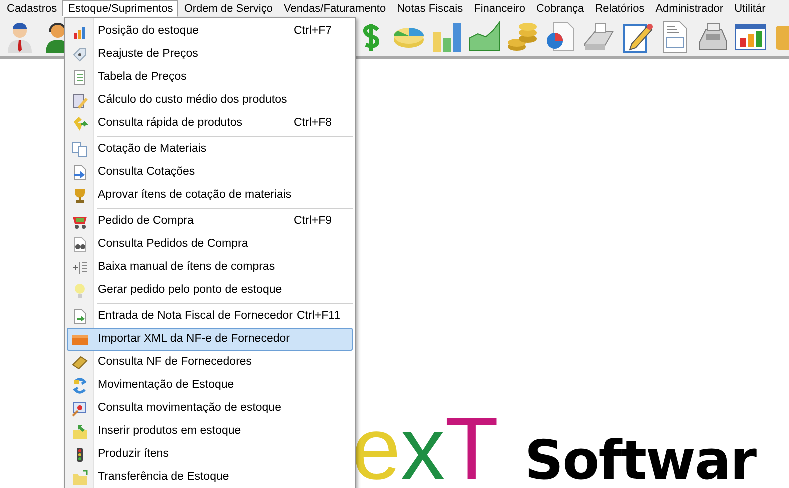  I want to click on menu-item: Tabela de Preços, so click(210, 77).